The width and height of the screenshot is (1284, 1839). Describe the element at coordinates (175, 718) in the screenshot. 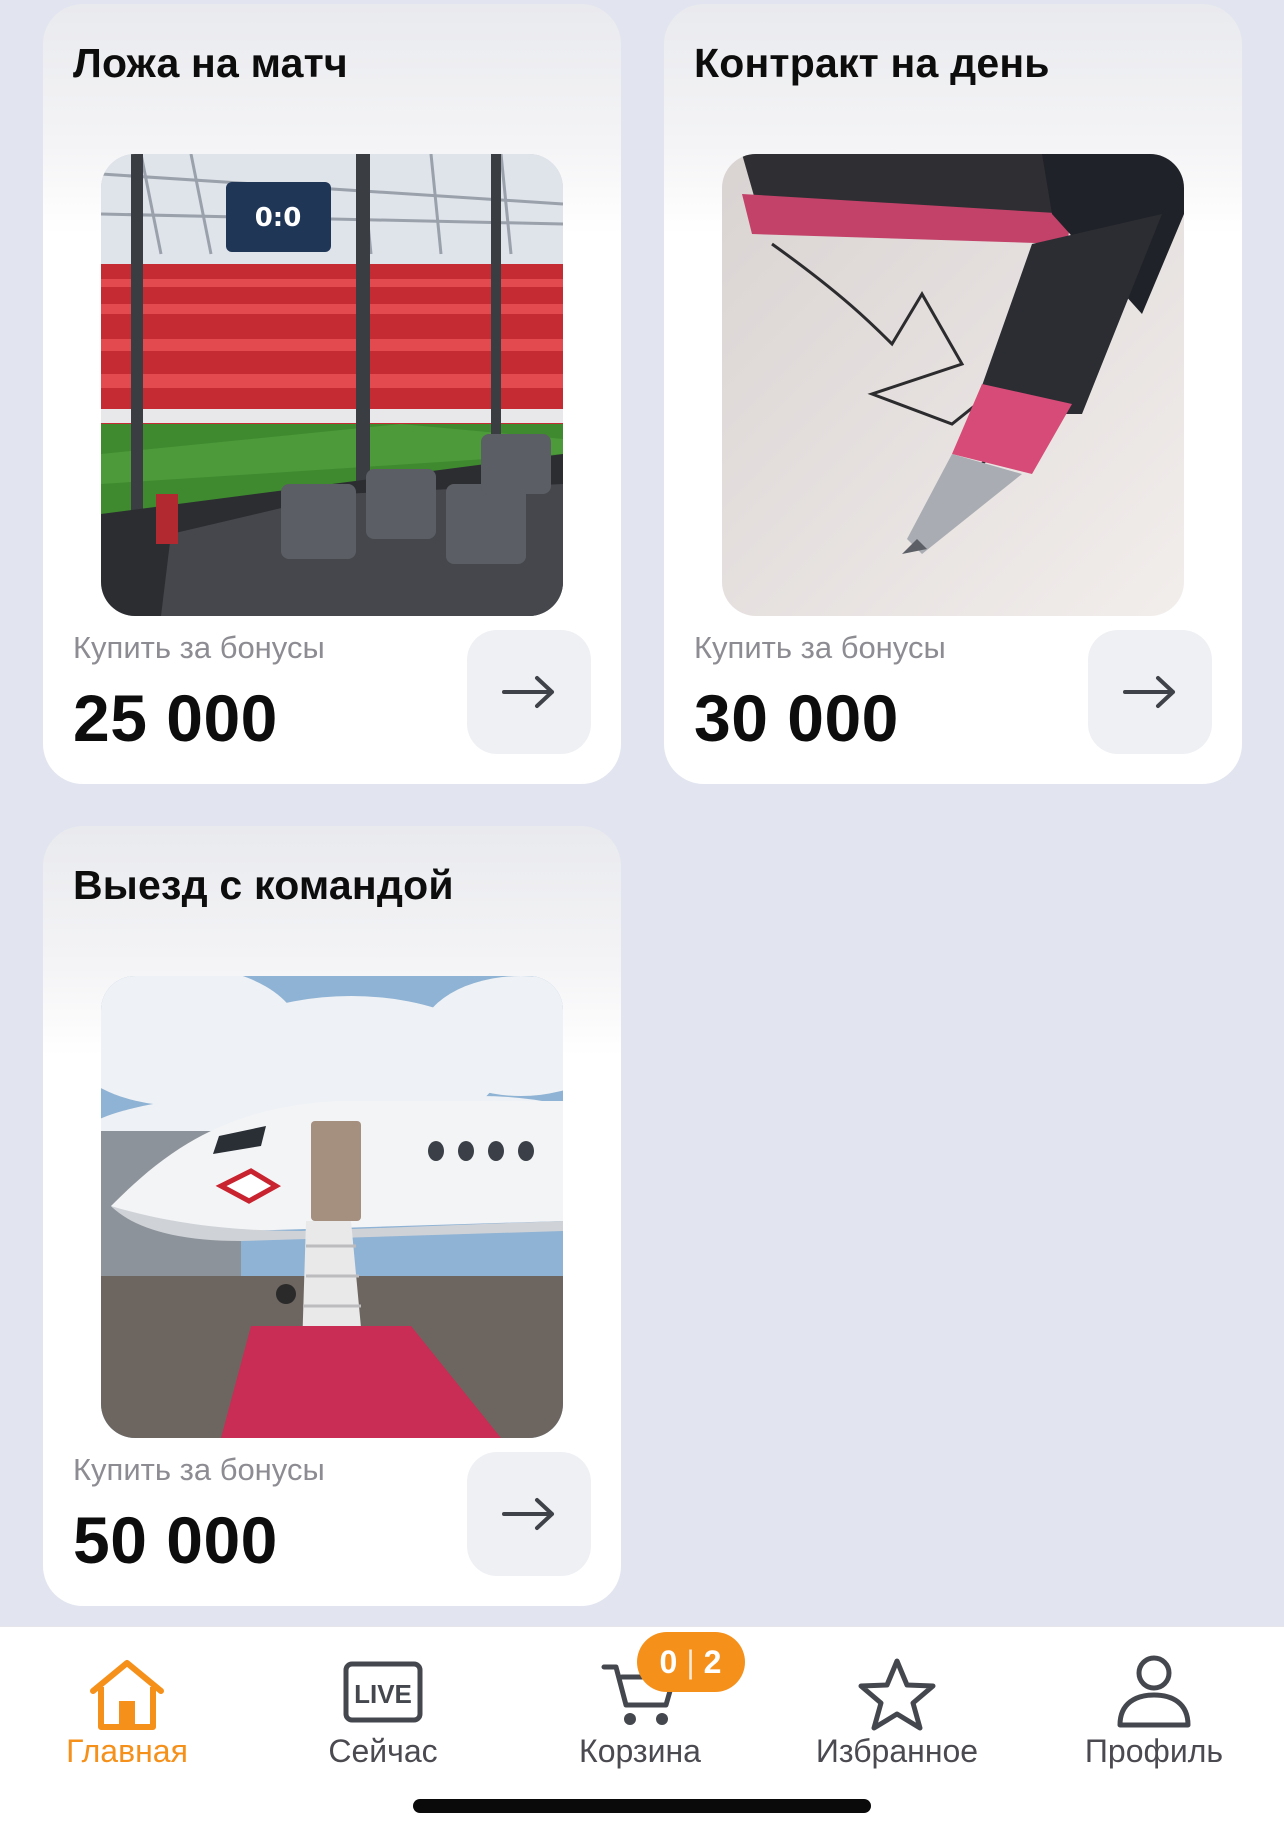

I see `price-value: 25 000` at that location.